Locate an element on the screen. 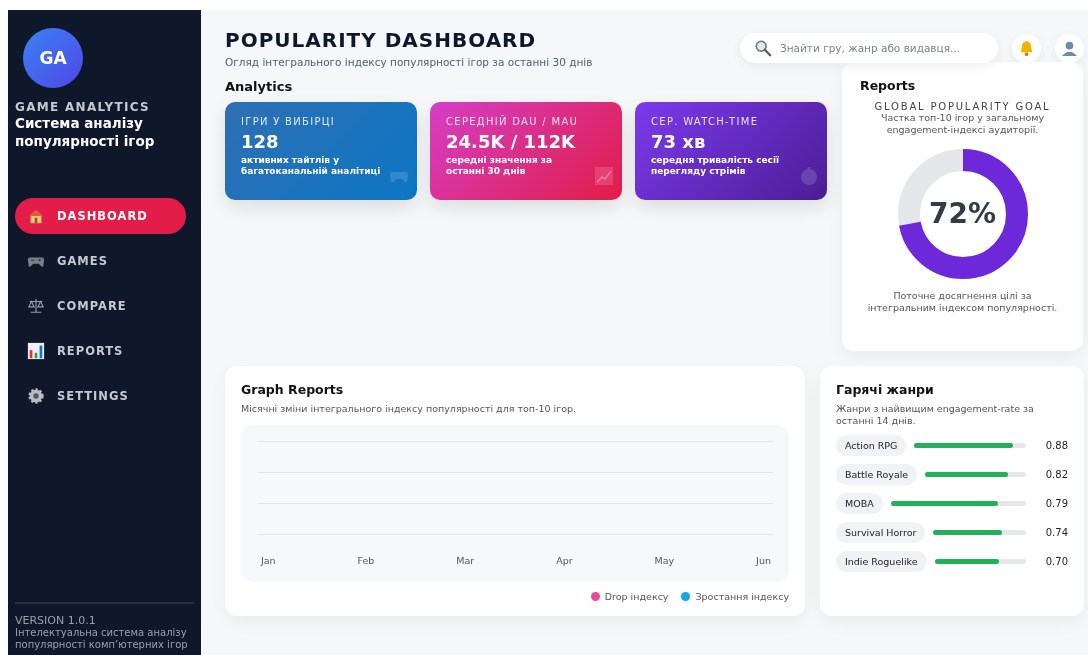  card-title: Гарячі жанри is located at coordinates (885, 389).